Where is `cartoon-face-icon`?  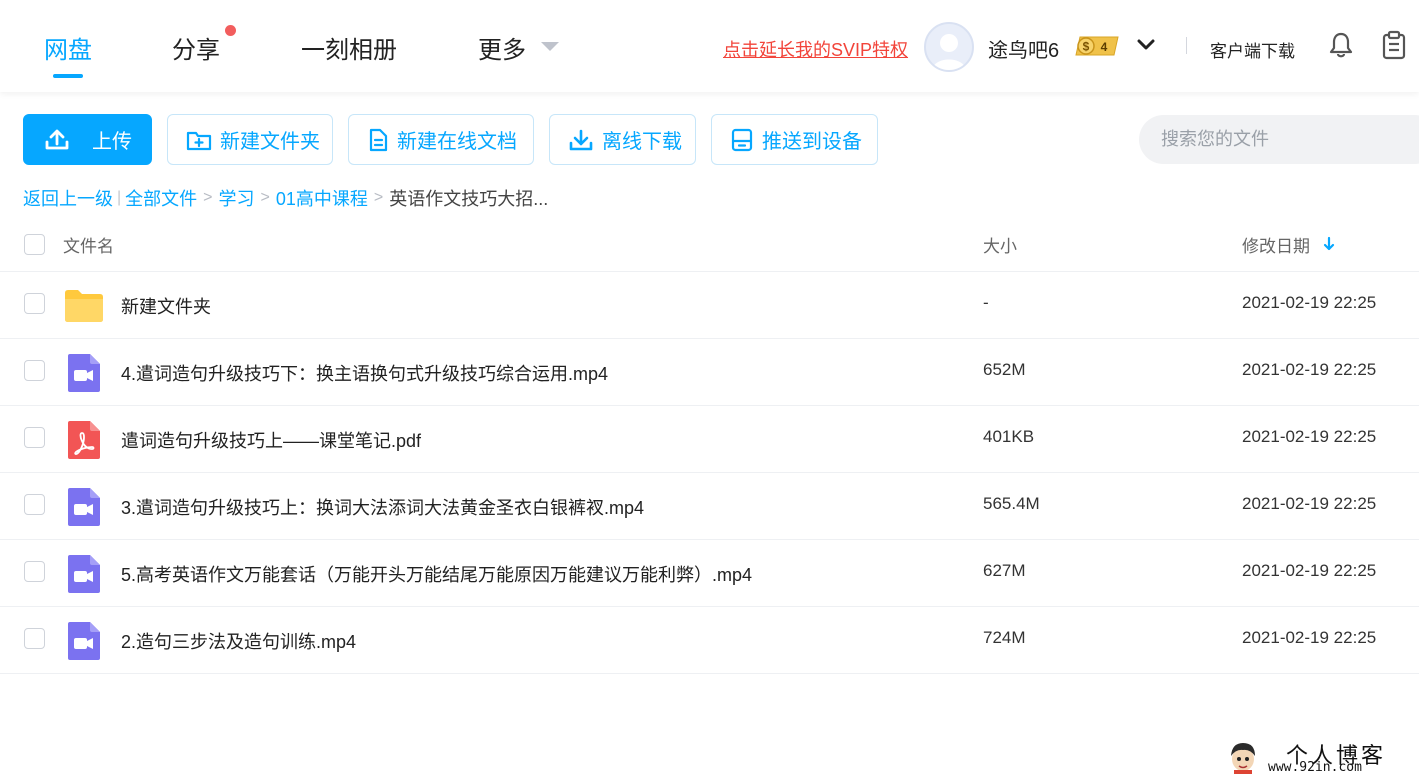
cartoon-face-icon is located at coordinates (1243, 758).